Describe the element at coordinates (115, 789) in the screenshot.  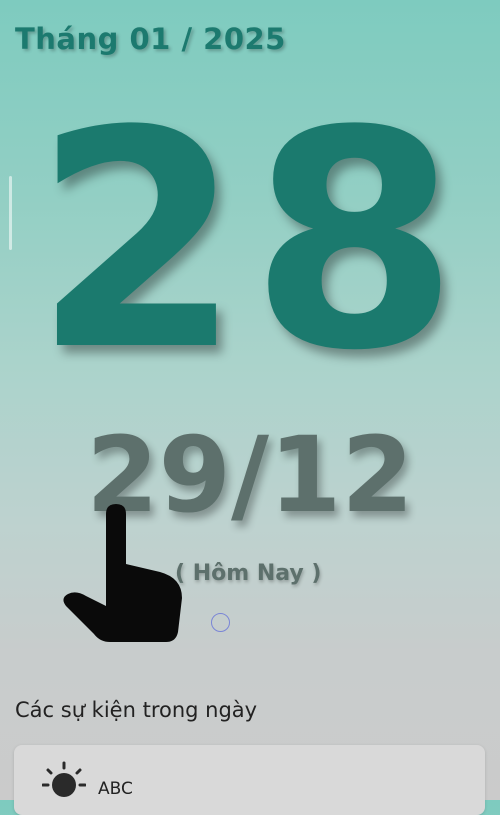
I see `event-name: ABC` at that location.